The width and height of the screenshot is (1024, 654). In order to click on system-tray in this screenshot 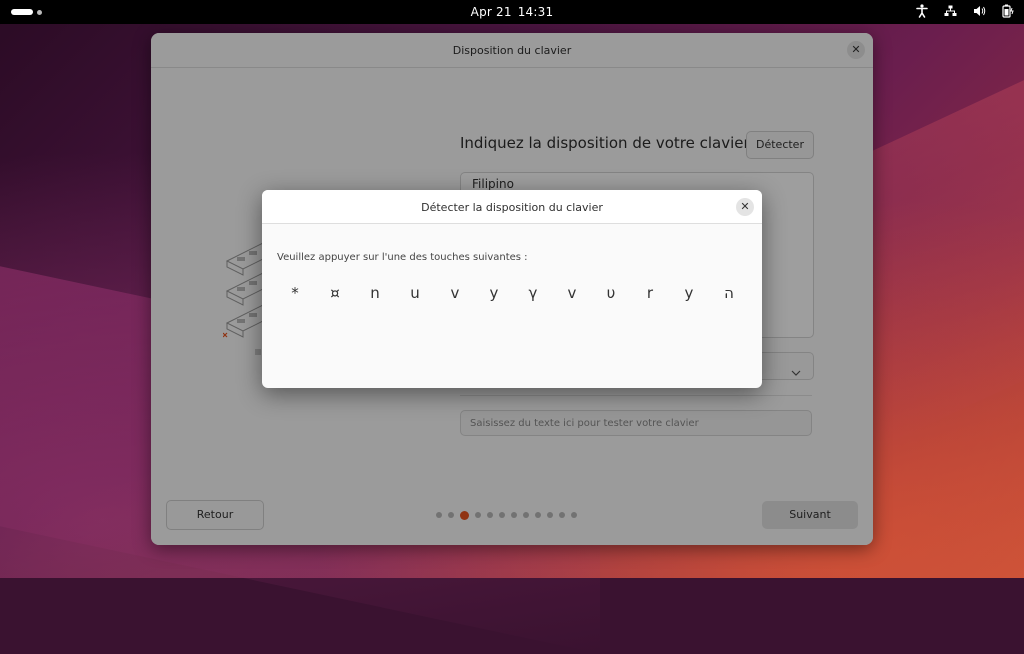, I will do `click(965, 11)`.